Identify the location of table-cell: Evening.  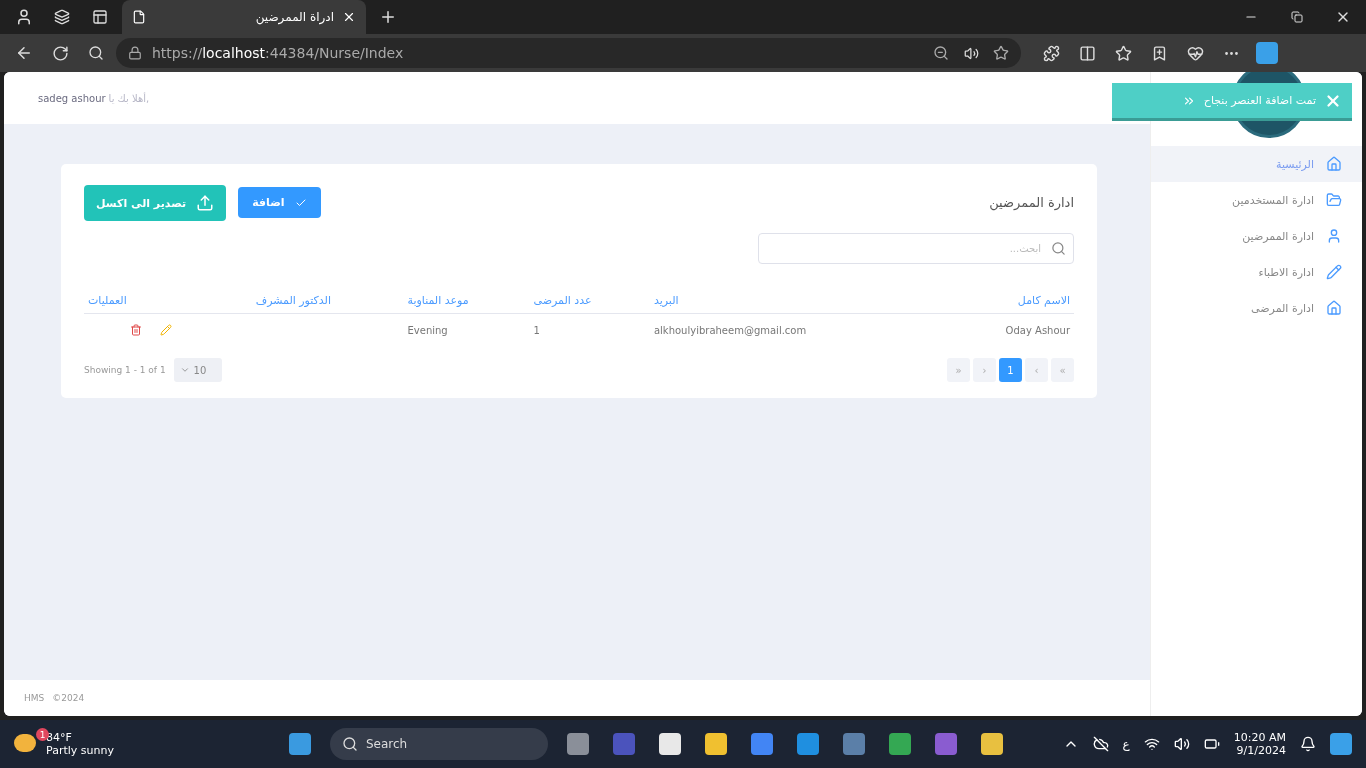
(466, 329).